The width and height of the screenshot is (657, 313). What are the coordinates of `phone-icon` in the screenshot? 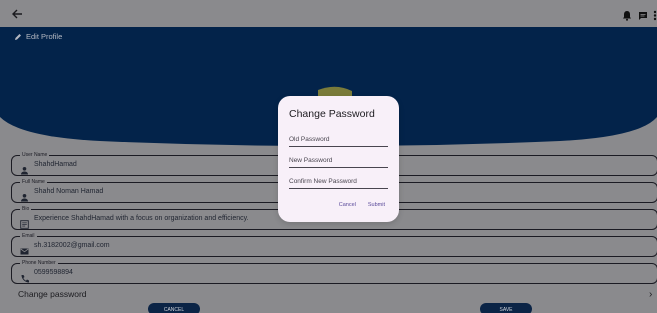 It's located at (24, 276).